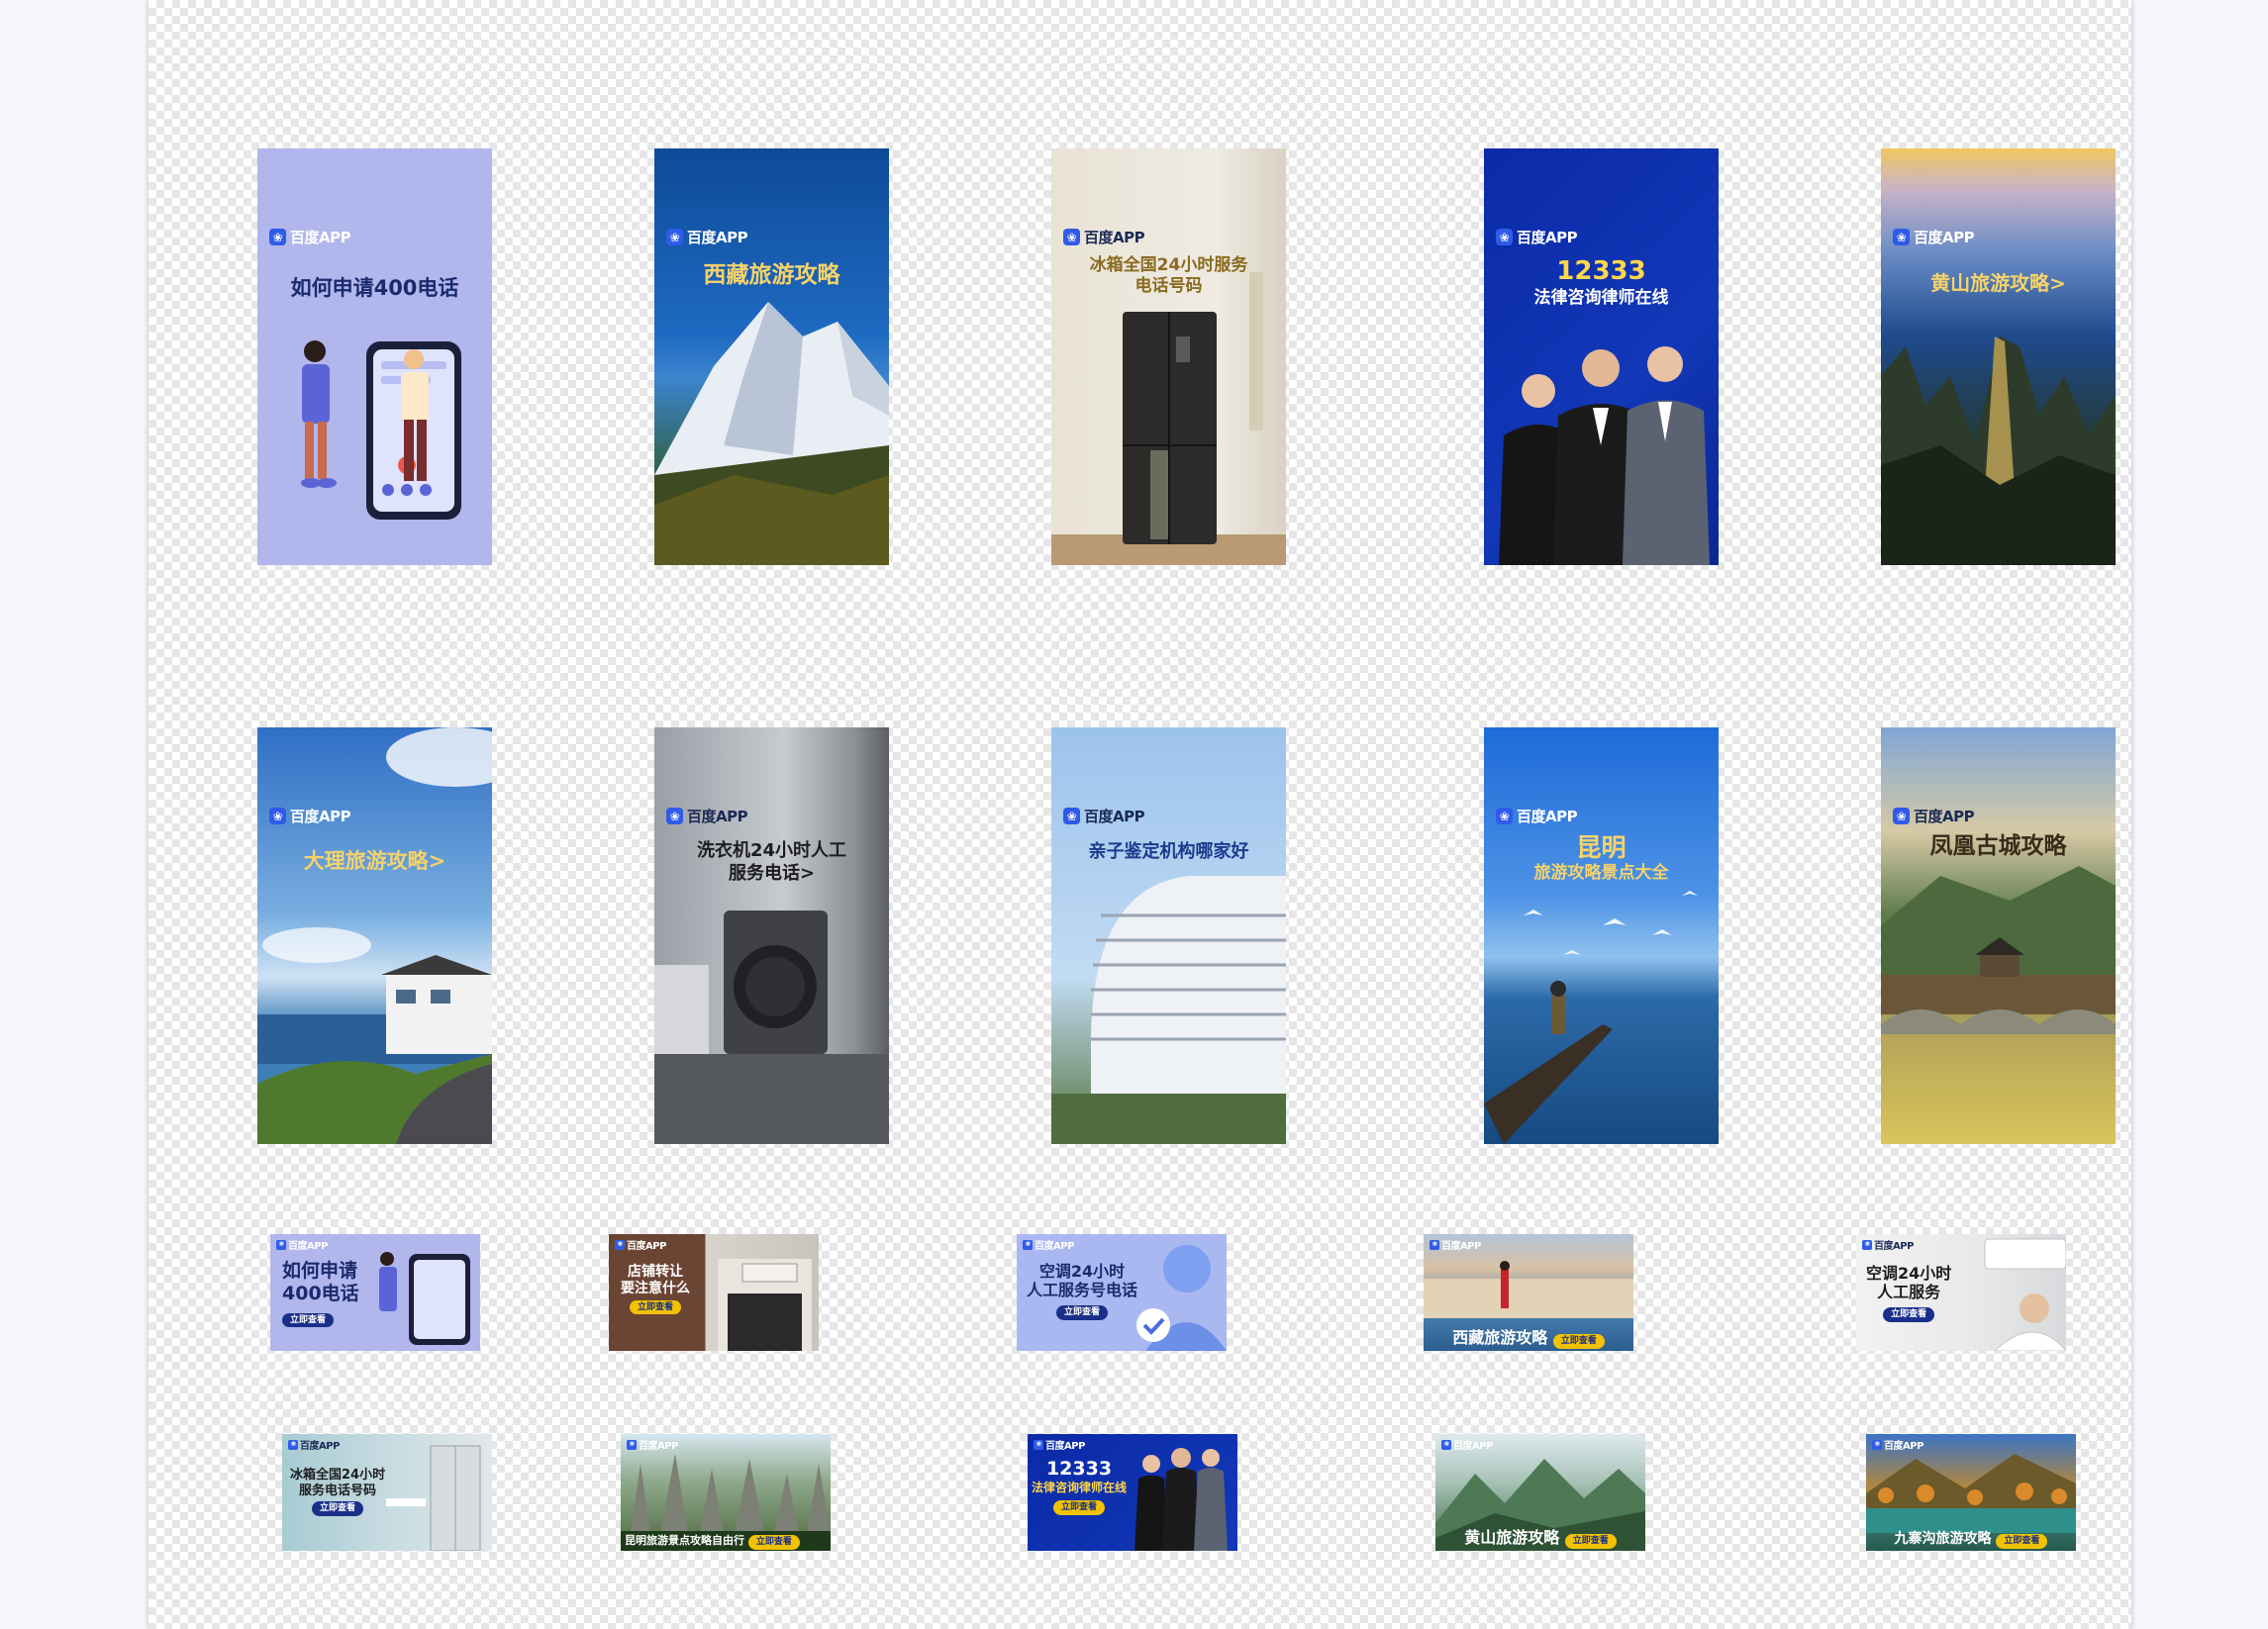 Image resolution: width=2268 pixels, height=1629 pixels. I want to click on text-line-2: 要注意什么, so click(655, 1288).